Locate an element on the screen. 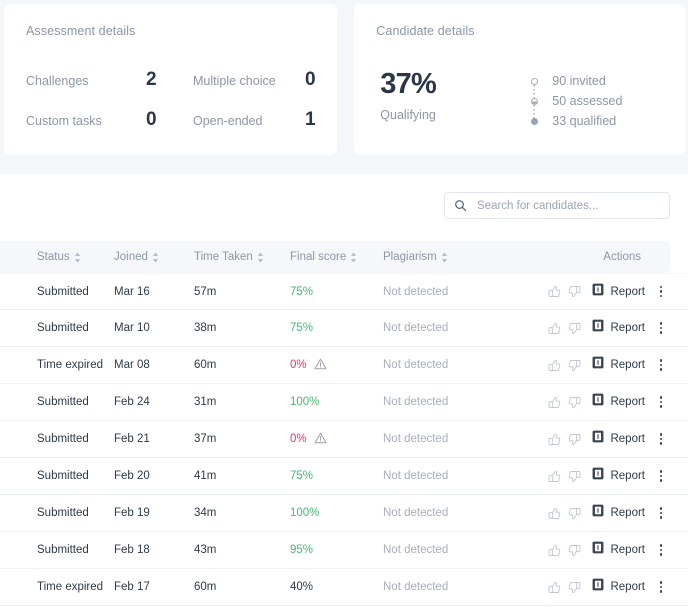  column-header-plagiarism: Plagiarism is located at coordinates (446, 257).